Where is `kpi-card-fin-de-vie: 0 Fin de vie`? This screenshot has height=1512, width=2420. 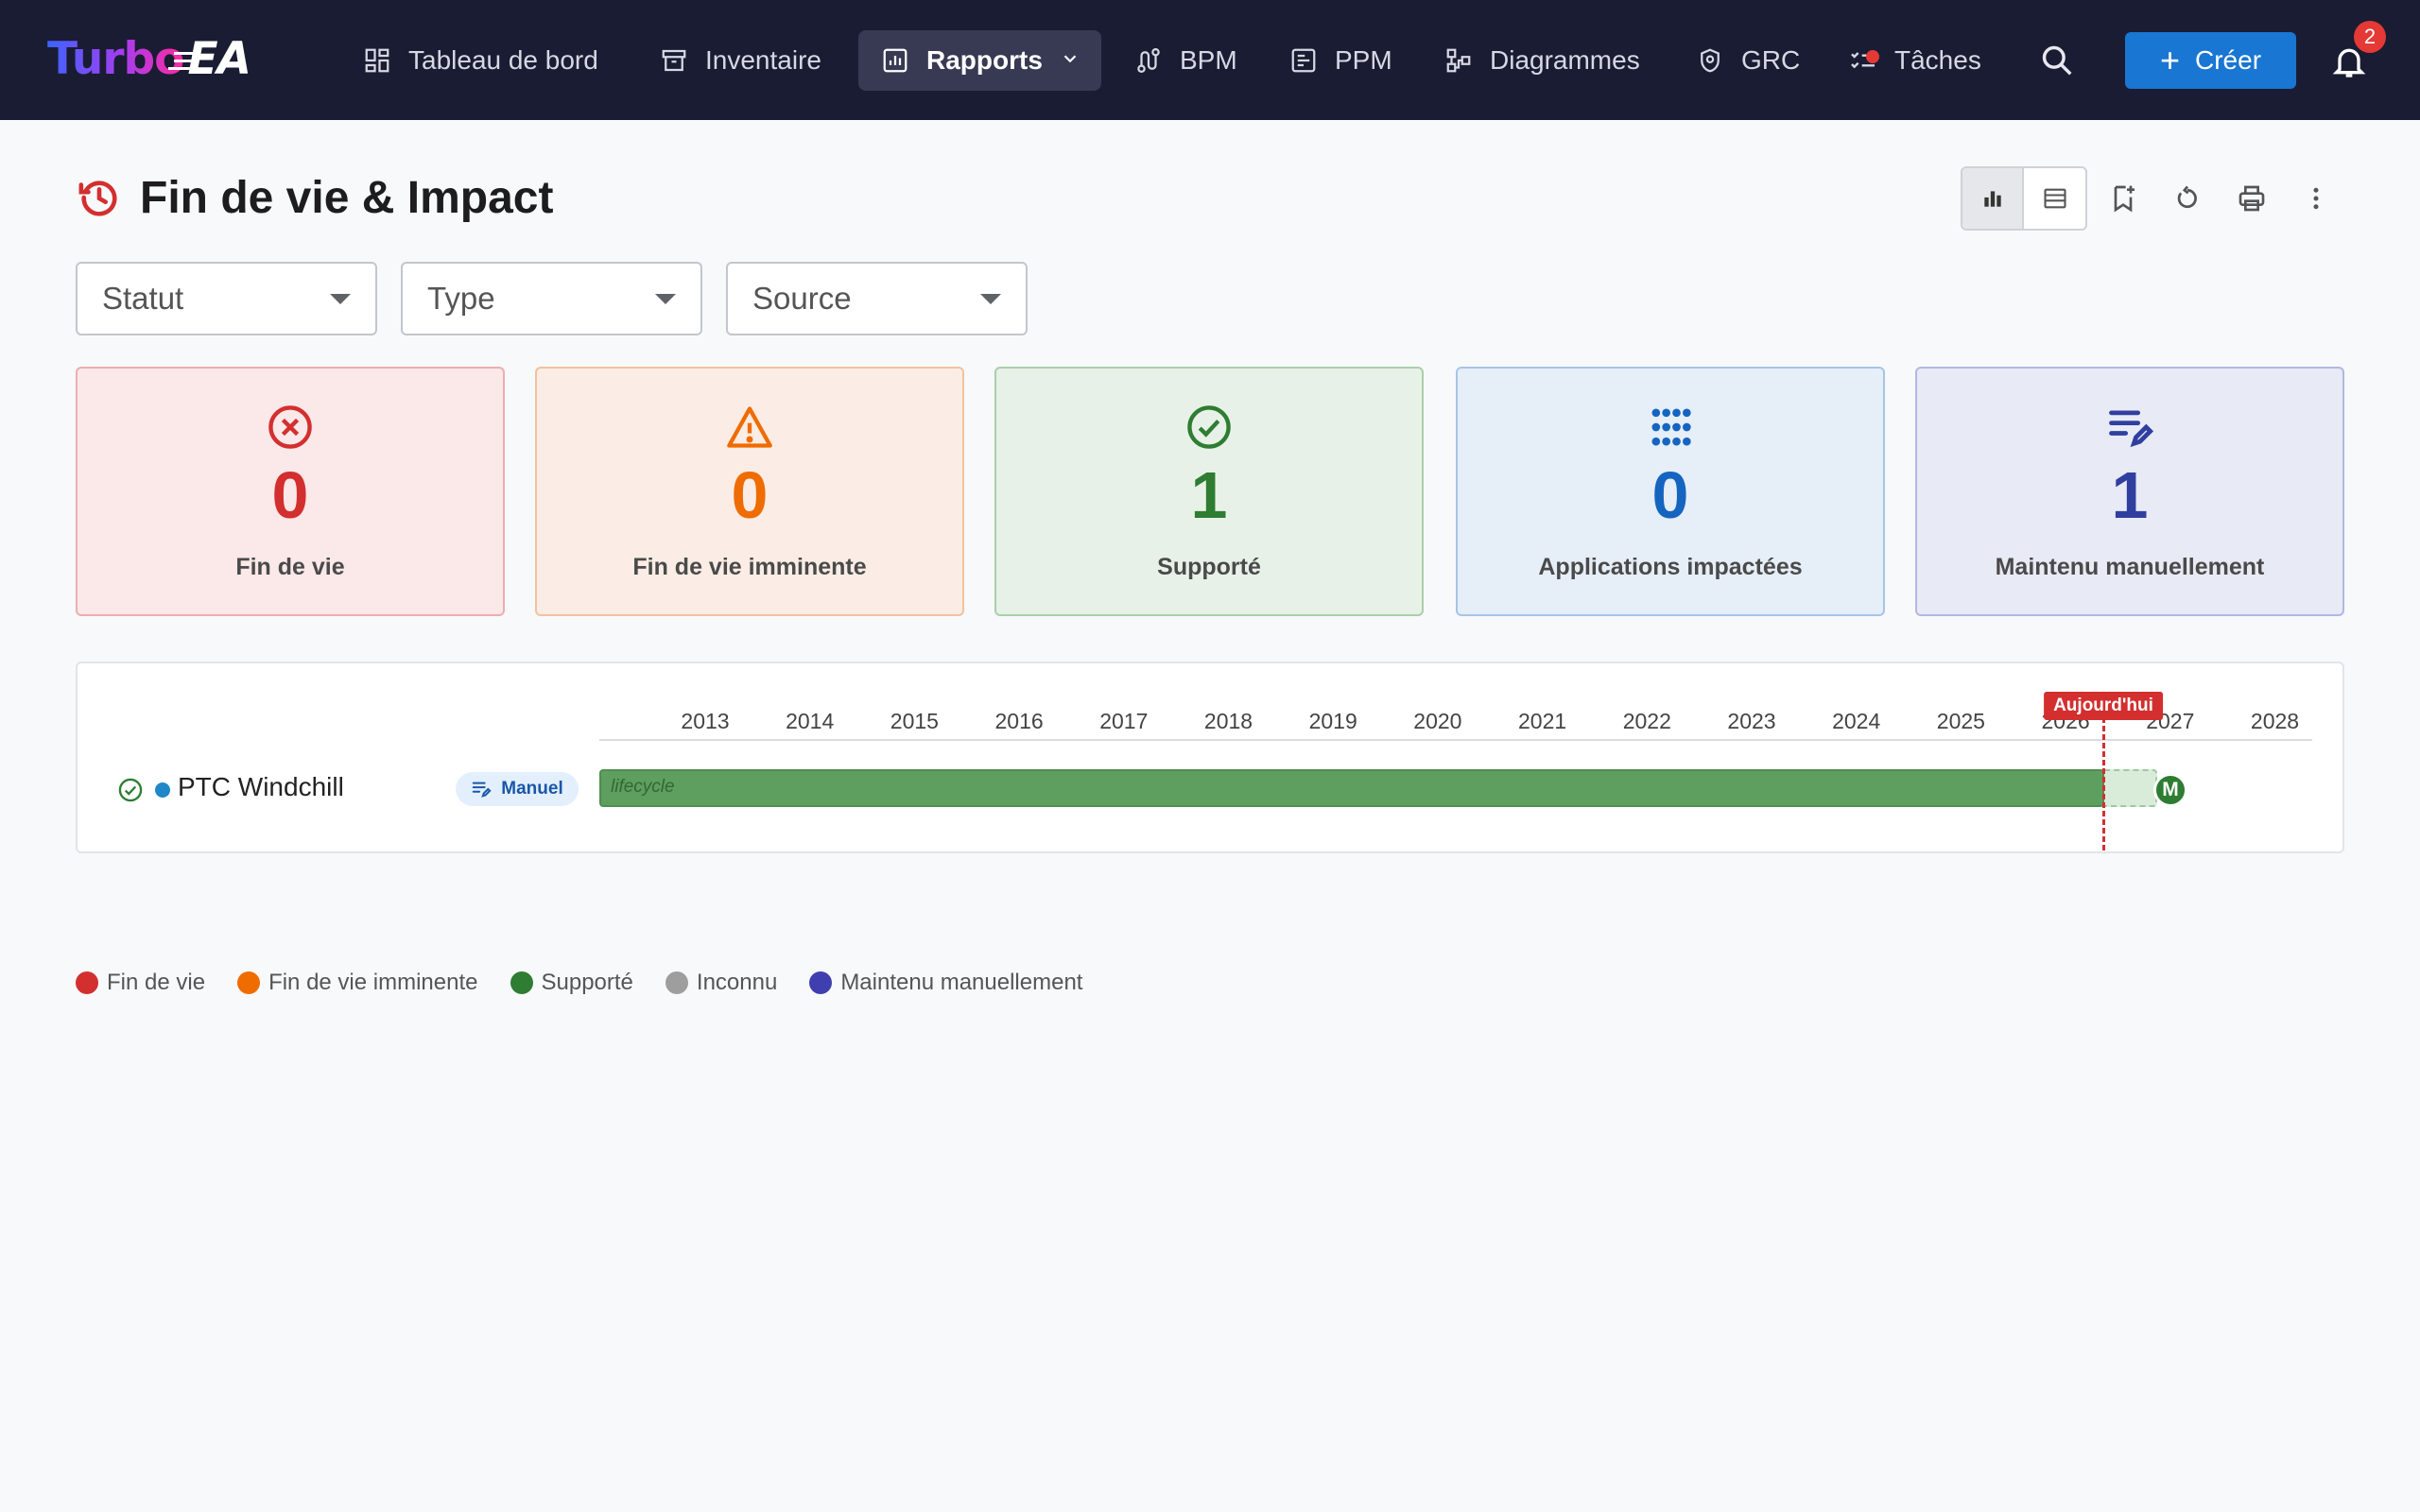
kpi-card-fin-de-vie: 0 Fin de vie is located at coordinates (290, 491).